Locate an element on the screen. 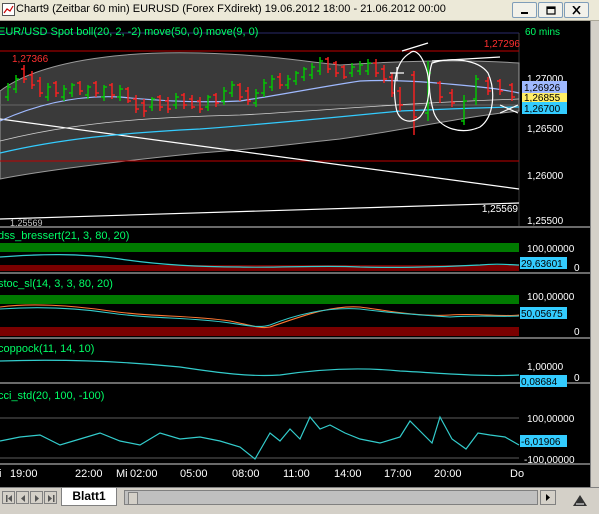  time-label: 02:00 is located at coordinates (144, 474).